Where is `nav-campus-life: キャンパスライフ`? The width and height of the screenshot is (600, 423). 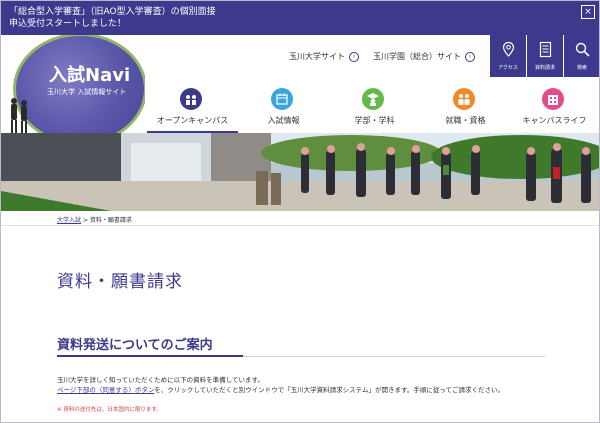 nav-campus-life: キャンパスライフ is located at coordinates (554, 109).